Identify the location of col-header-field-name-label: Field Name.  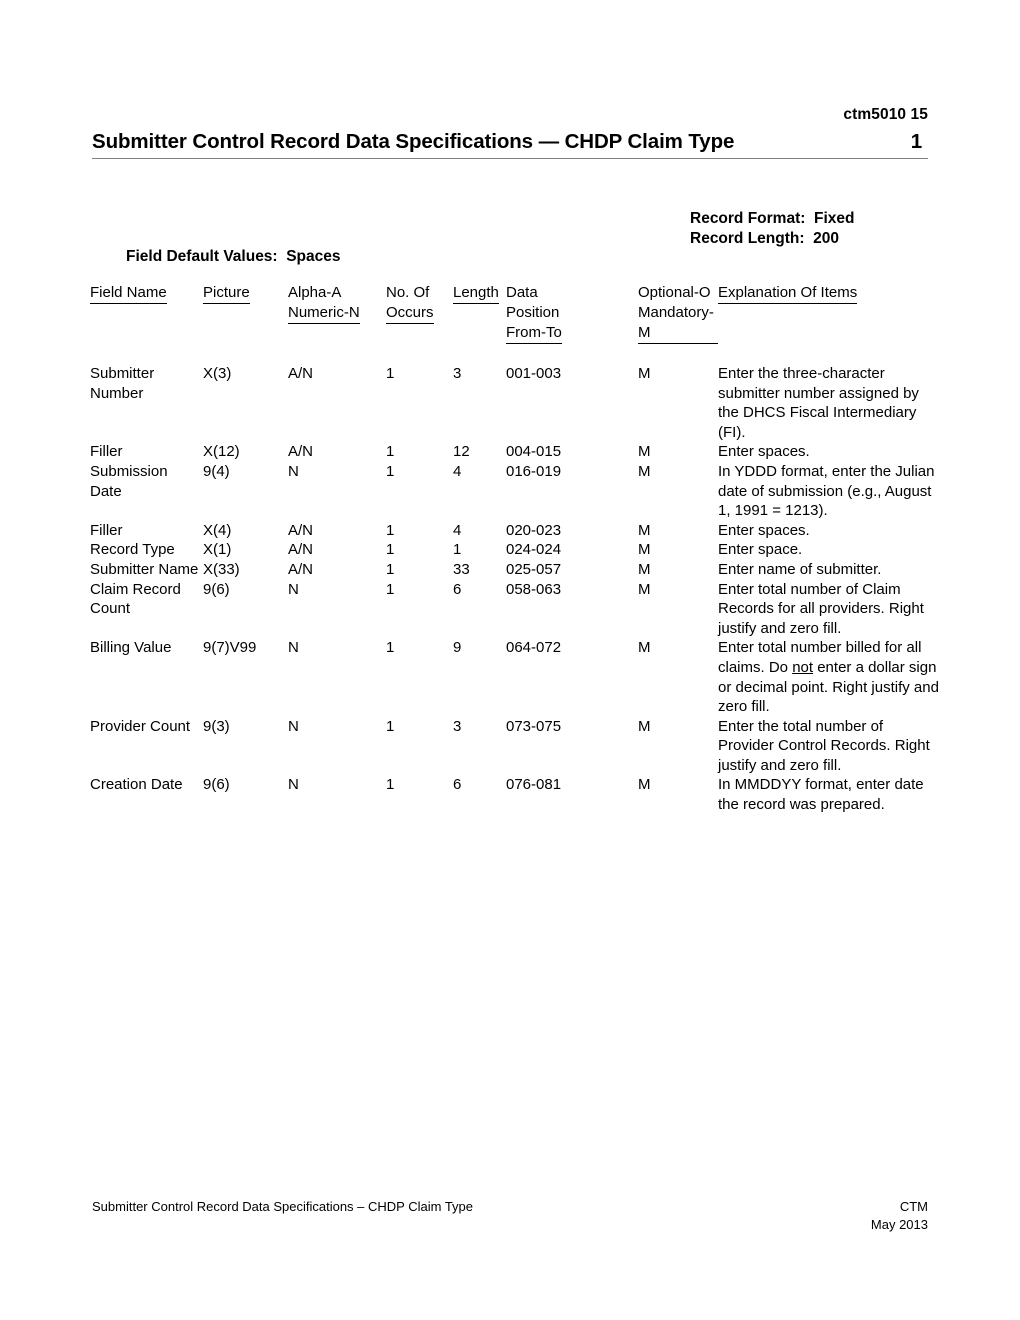
(128, 293).